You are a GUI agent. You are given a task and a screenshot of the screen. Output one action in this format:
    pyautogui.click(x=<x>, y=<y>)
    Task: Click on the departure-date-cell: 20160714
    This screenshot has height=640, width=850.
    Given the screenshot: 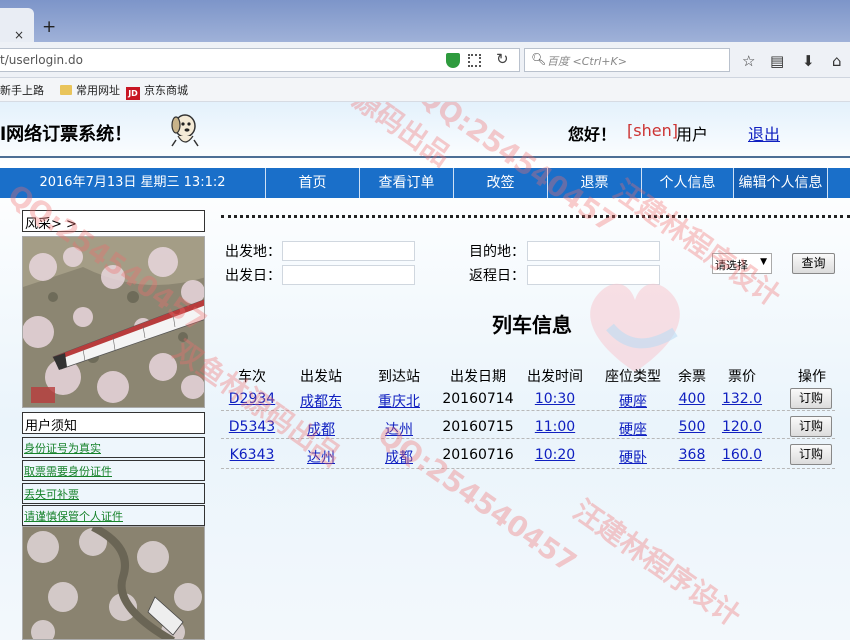 What is the action you would take?
    pyautogui.click(x=478, y=399)
    